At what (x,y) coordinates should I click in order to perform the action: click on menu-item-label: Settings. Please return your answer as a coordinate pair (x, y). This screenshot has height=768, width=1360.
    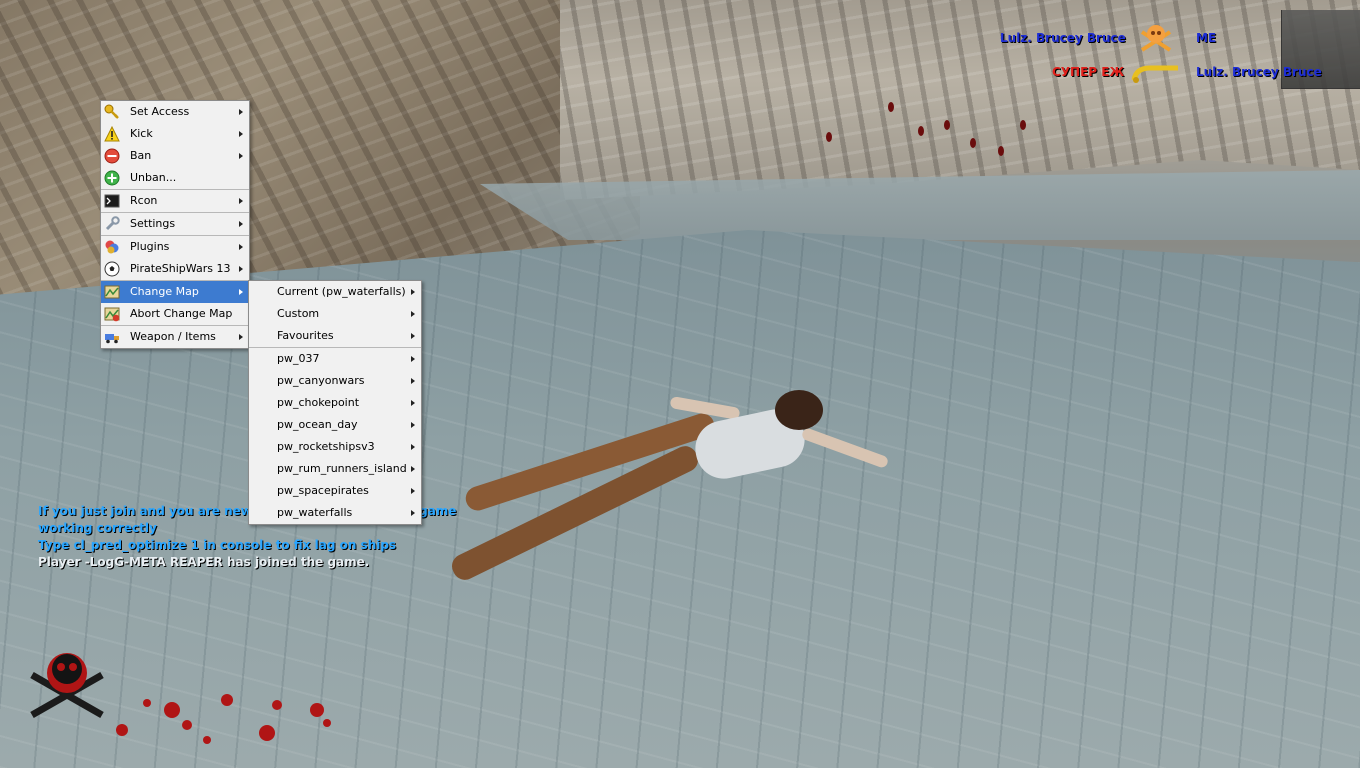
    Looking at the image, I should click on (153, 223).